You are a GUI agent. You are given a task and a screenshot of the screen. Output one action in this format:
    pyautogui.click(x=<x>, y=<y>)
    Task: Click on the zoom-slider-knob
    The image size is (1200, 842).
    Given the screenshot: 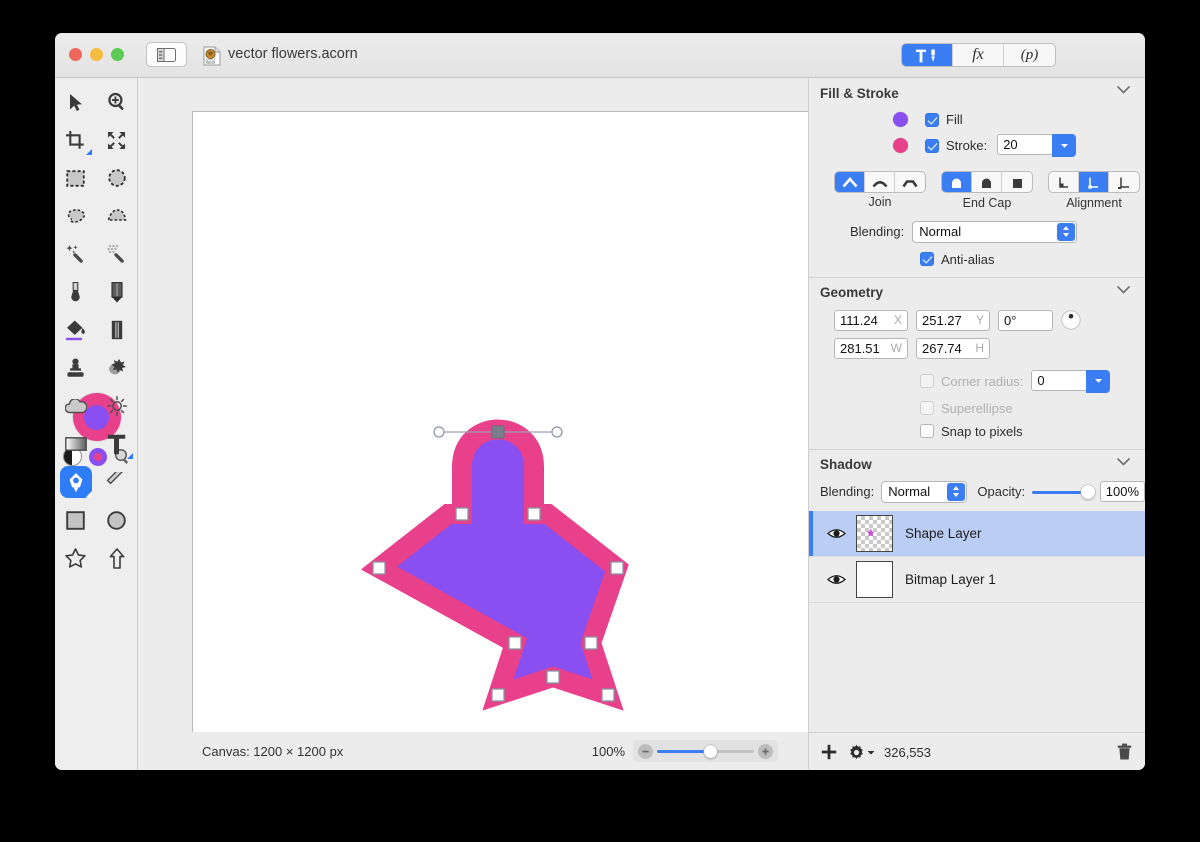 What is the action you would take?
    pyautogui.click(x=710, y=751)
    